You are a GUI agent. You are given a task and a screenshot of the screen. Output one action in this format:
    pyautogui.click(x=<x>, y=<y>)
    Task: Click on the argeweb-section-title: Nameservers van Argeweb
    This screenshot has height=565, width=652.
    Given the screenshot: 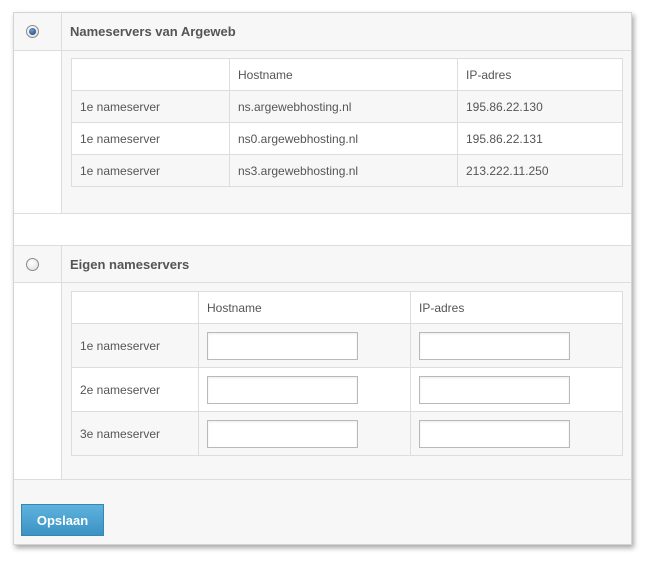 What is the action you would take?
    pyautogui.click(x=153, y=31)
    